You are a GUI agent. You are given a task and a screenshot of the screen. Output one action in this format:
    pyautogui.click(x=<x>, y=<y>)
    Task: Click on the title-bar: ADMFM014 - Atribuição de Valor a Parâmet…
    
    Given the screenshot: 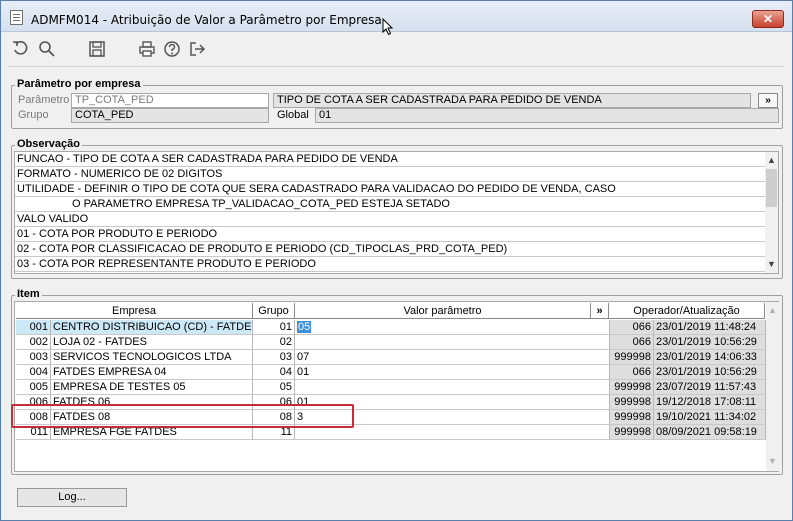 What is the action you would take?
    pyautogui.click(x=396, y=16)
    